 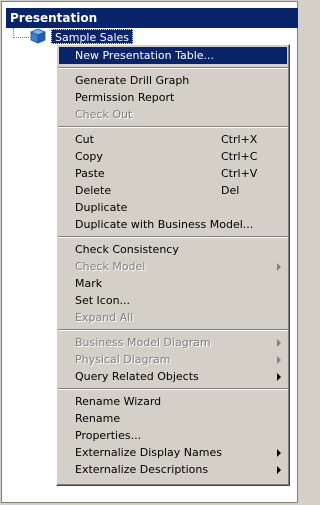 I want to click on tree-connector-horizontal, so click(x=21, y=38).